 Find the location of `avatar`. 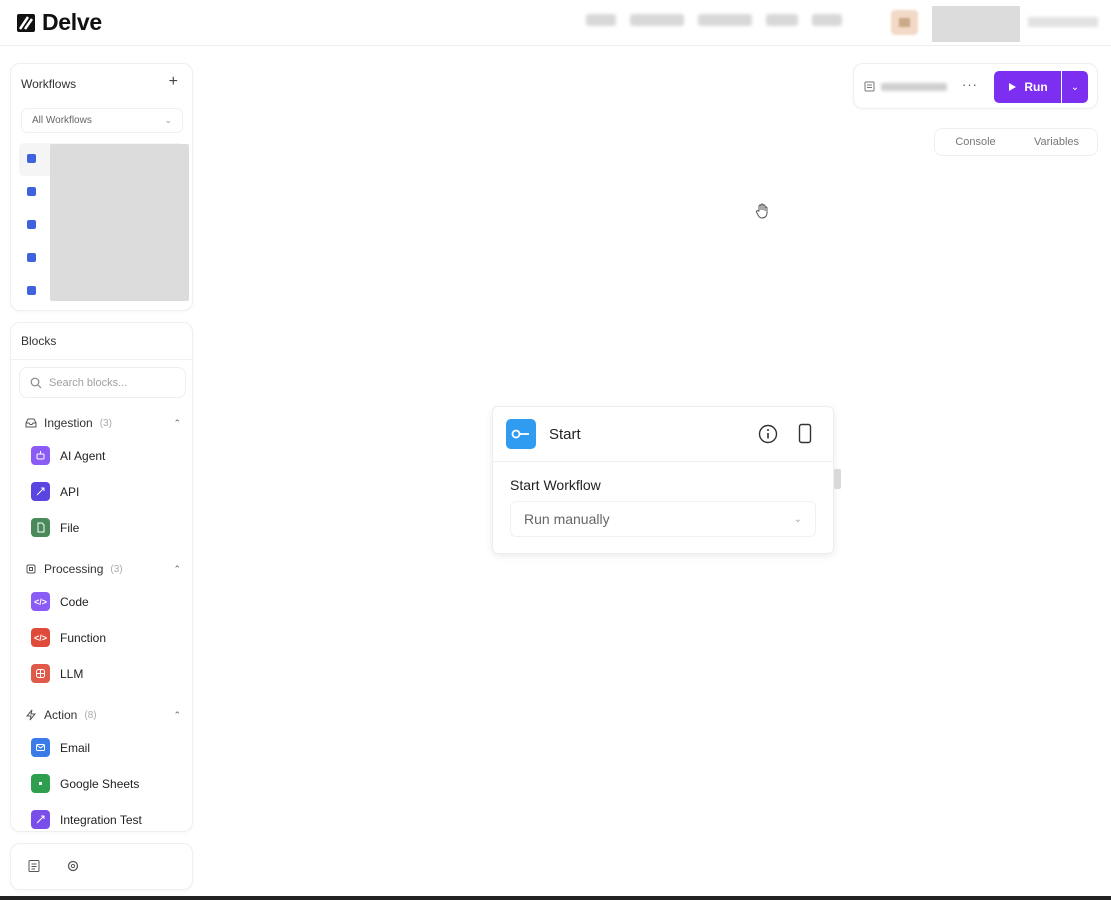

avatar is located at coordinates (904, 22).